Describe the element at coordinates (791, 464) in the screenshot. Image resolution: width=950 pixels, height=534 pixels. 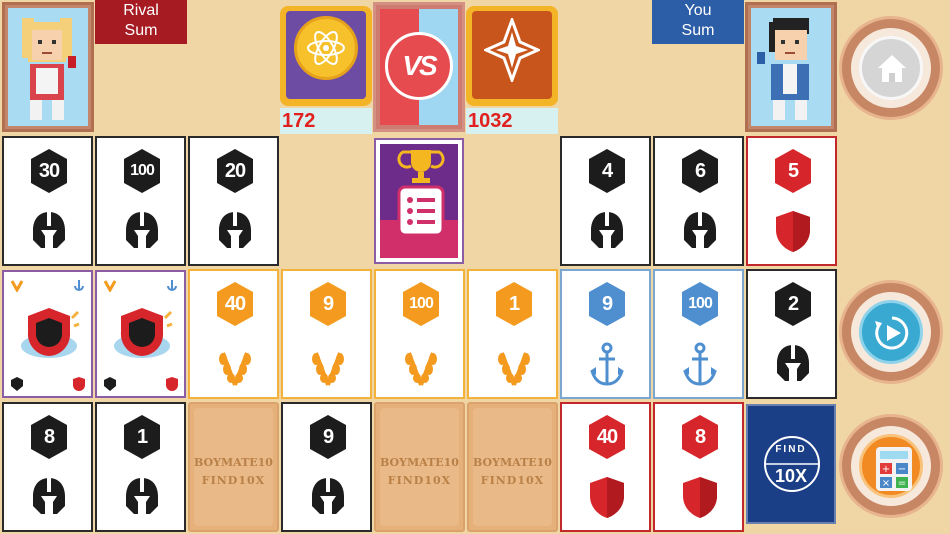
I see `draw-deck: FIND 10X` at that location.